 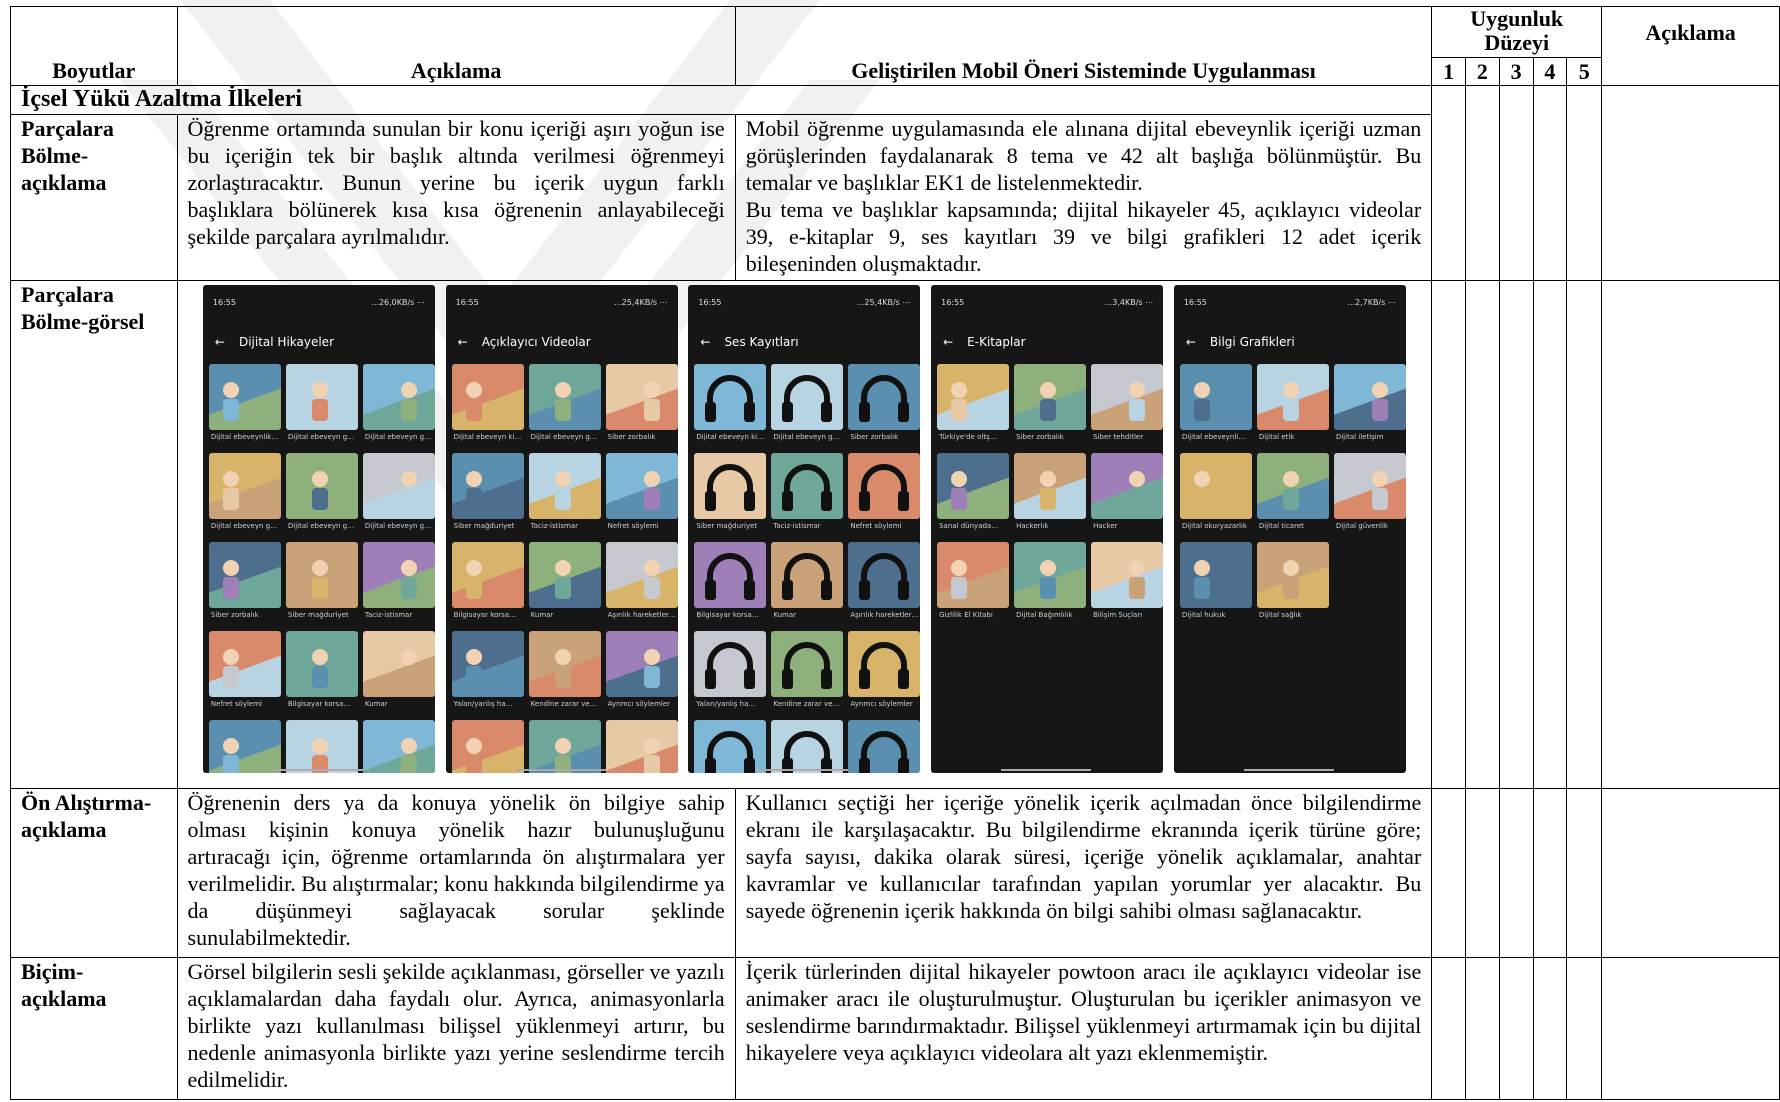 I want to click on content-tile: Hacker, so click(x=1127, y=495).